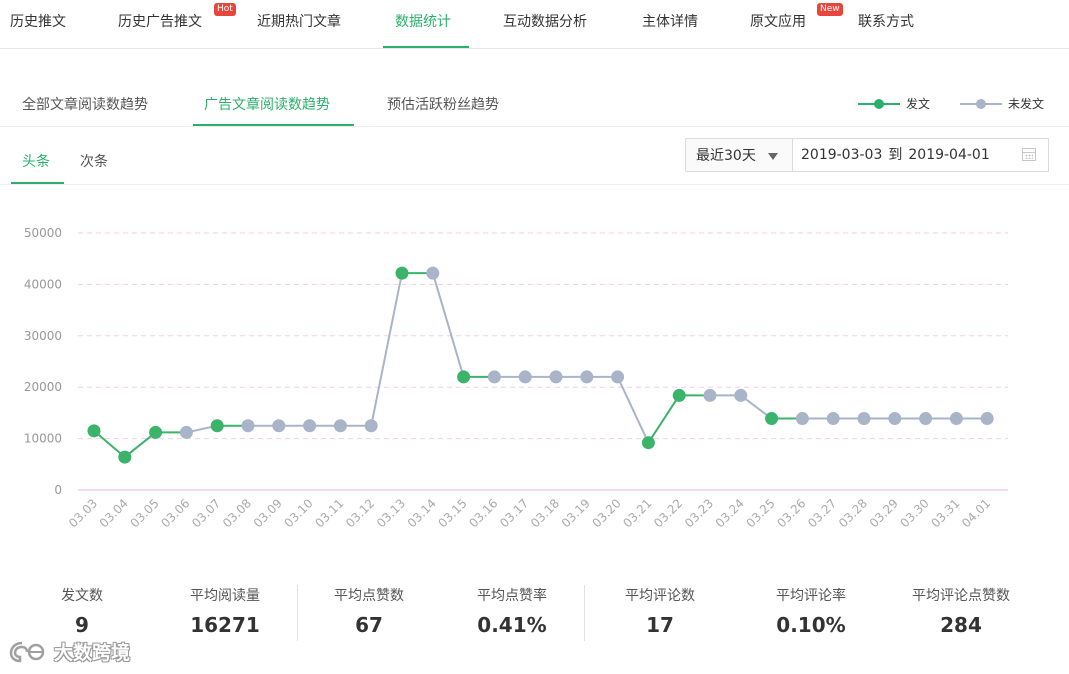 This screenshot has width=1069, height=674. Describe the element at coordinates (879, 103) in the screenshot. I see `legend-posted-swatch` at that location.